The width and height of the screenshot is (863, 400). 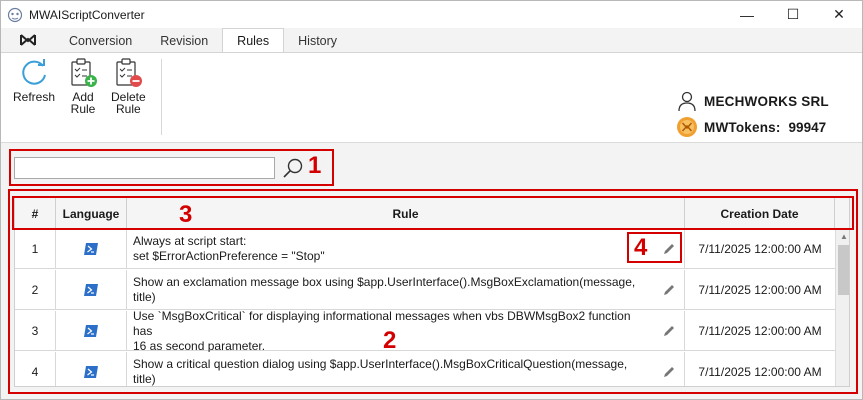 What do you see at coordinates (186, 214) in the screenshot?
I see `callout-label-3: 3` at bounding box center [186, 214].